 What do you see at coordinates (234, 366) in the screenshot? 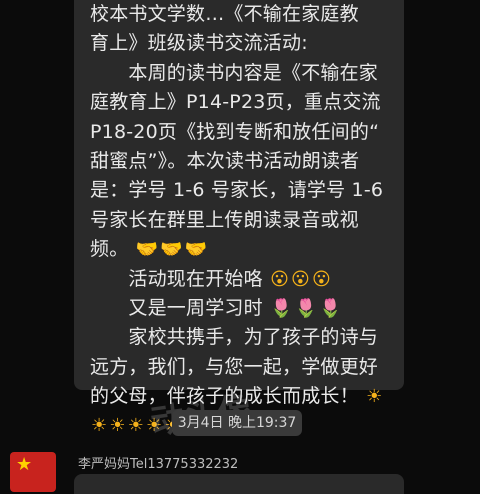
I see `message-line: 远方，我们，与您一起，学做更好` at bounding box center [234, 366].